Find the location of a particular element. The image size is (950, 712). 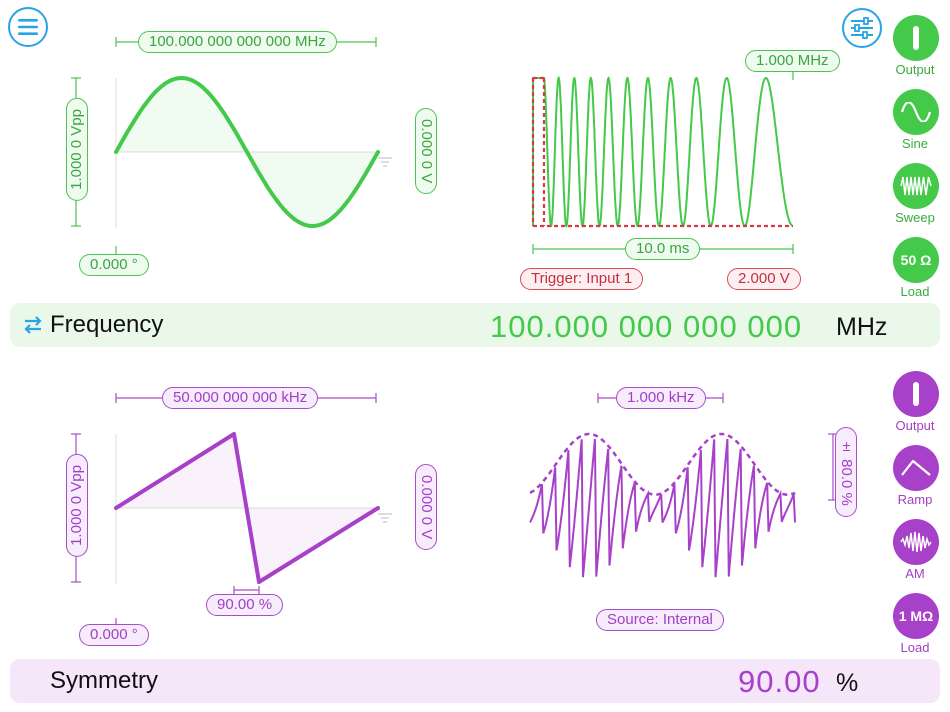

ch2-am-button is located at coordinates (916, 542).